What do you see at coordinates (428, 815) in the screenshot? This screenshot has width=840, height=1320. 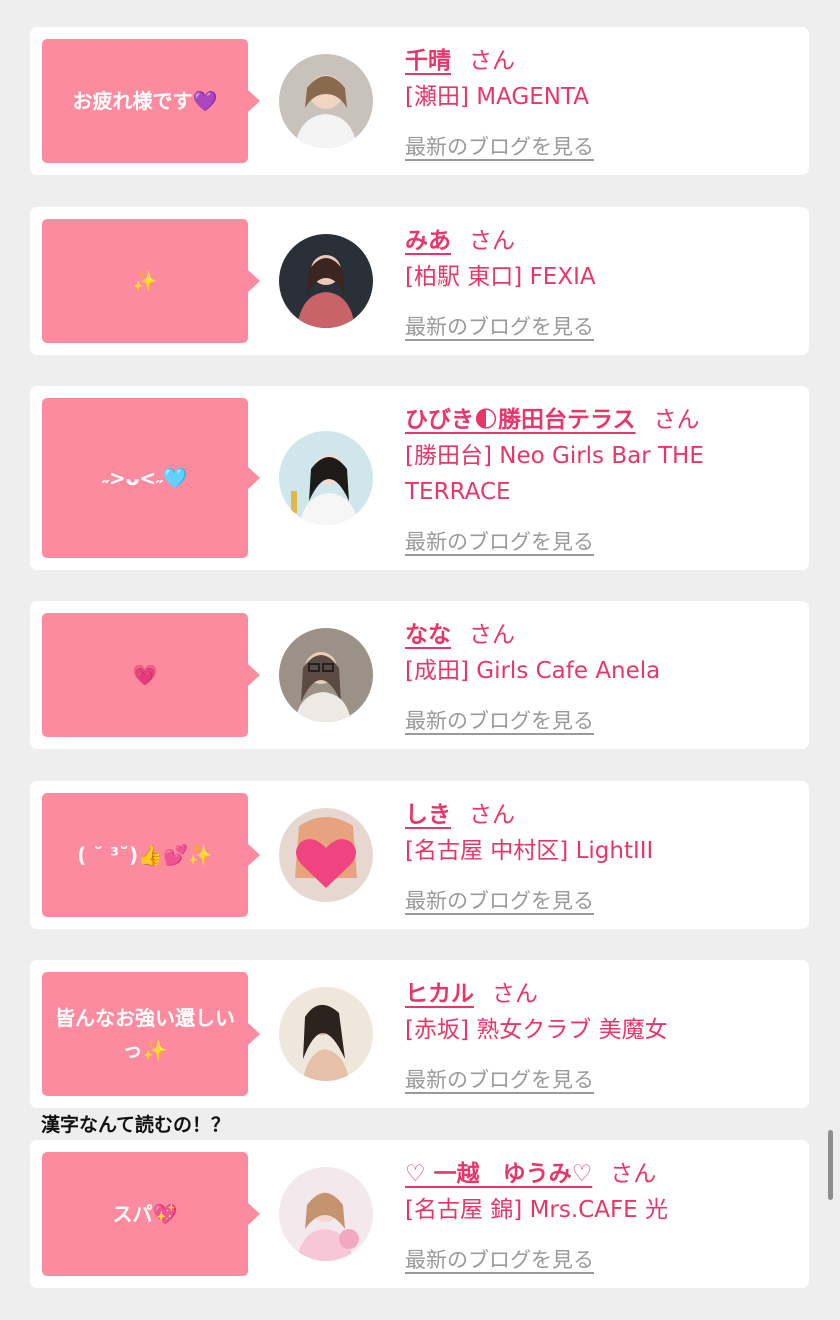 I see `girl-name-link: しき` at bounding box center [428, 815].